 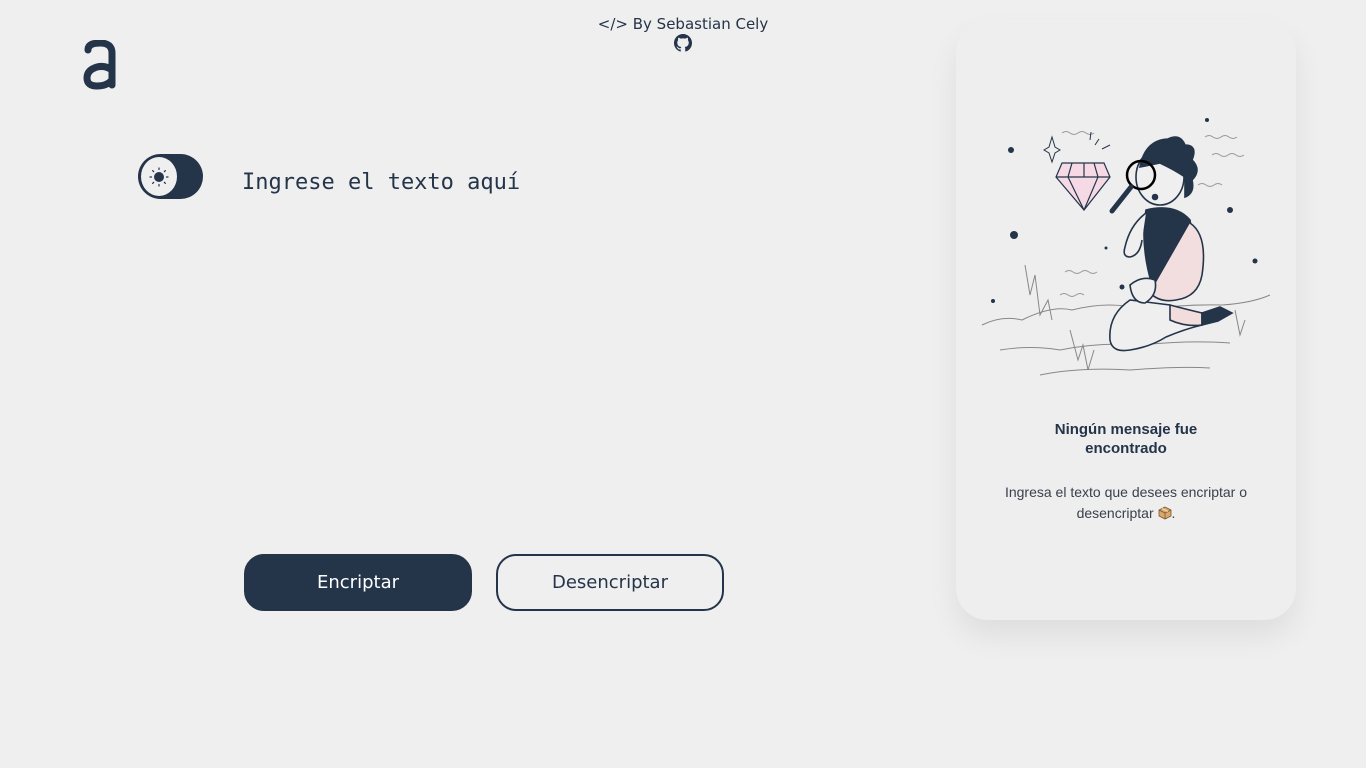 I want to click on theme-toggle-knob, so click(x=159, y=176).